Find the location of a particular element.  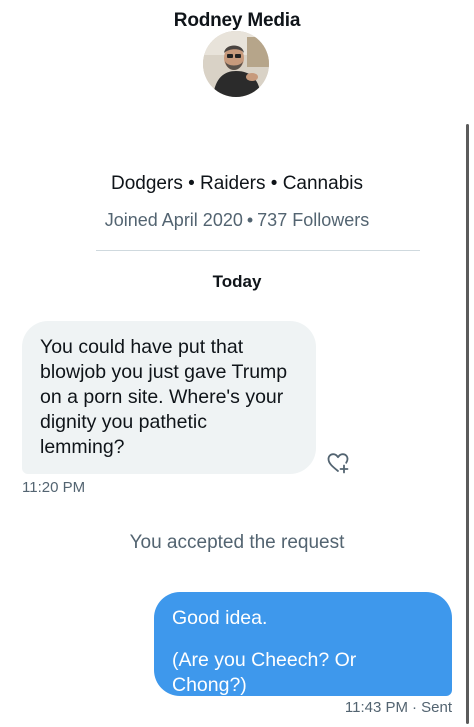

outgoing-message-time: 11:43 PM is located at coordinates (376, 707).